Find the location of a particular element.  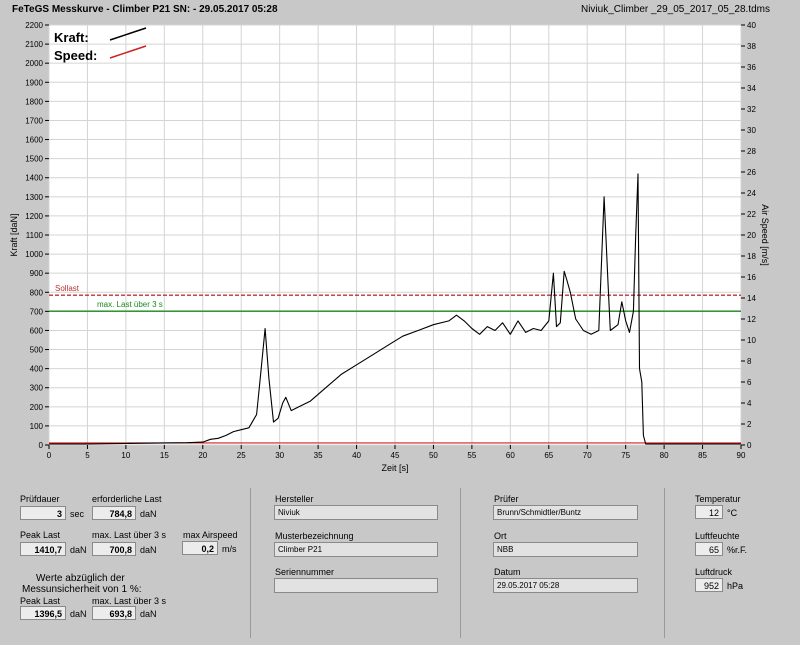

max-last-label: max. Last über 3 s is located at coordinates (130, 304).